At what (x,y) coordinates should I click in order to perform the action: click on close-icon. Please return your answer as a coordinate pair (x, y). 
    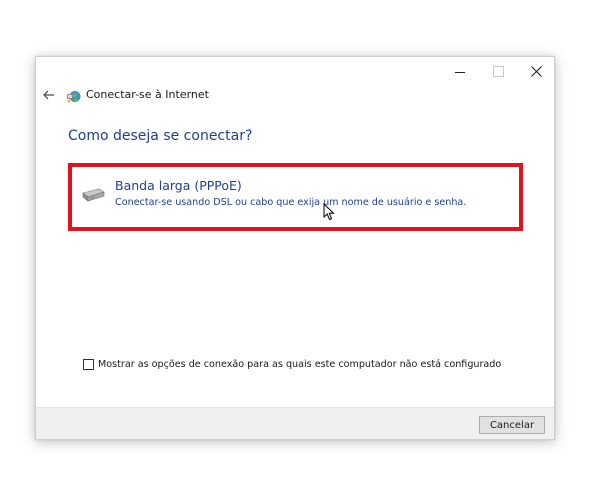
    Looking at the image, I should click on (536, 71).